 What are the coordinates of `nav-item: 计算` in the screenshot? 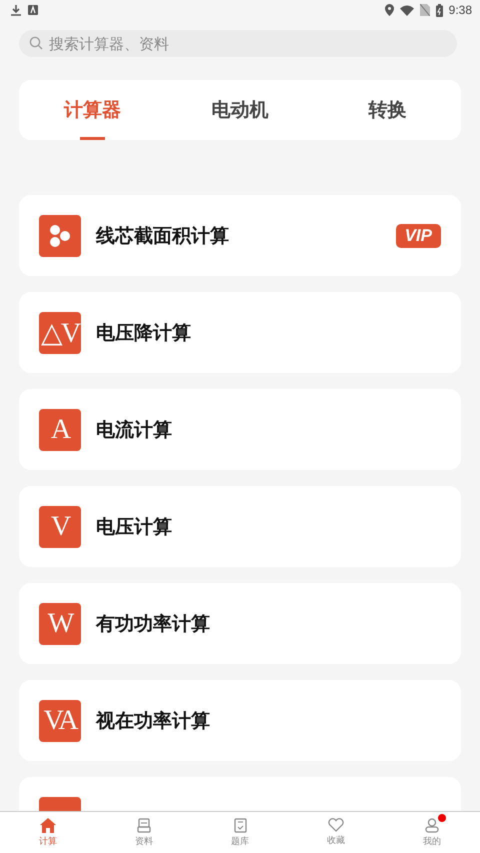 It's located at (48, 832).